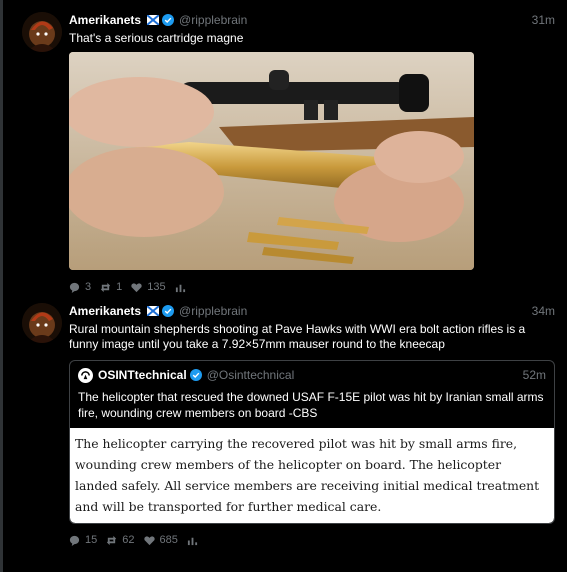 This screenshot has width=567, height=572. I want to click on like-button: 135, so click(148, 287).